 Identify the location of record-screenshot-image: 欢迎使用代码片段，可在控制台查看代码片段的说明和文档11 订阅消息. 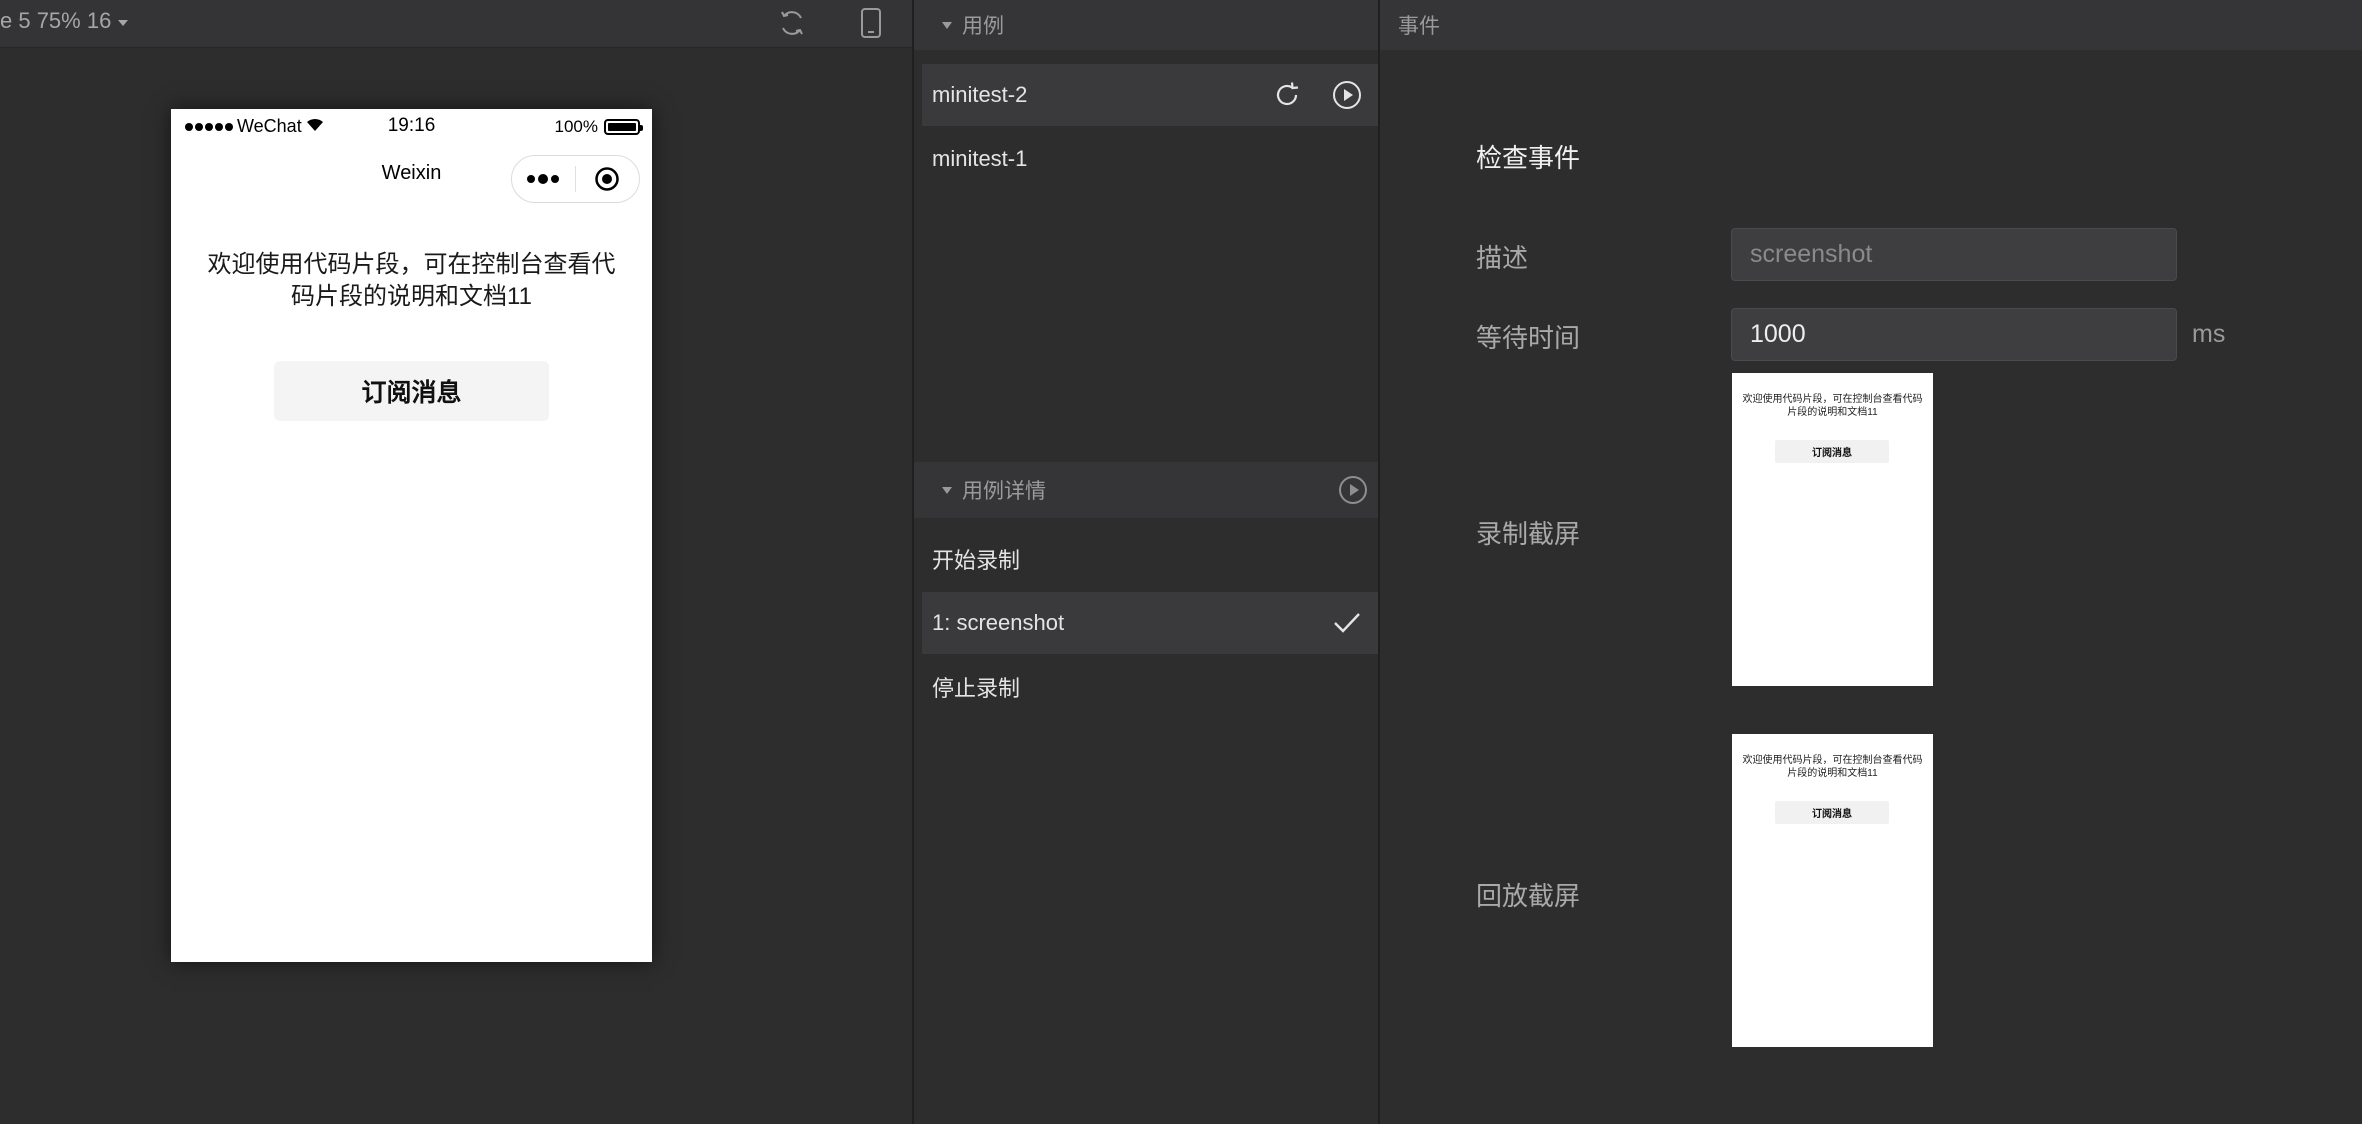
(1832, 529).